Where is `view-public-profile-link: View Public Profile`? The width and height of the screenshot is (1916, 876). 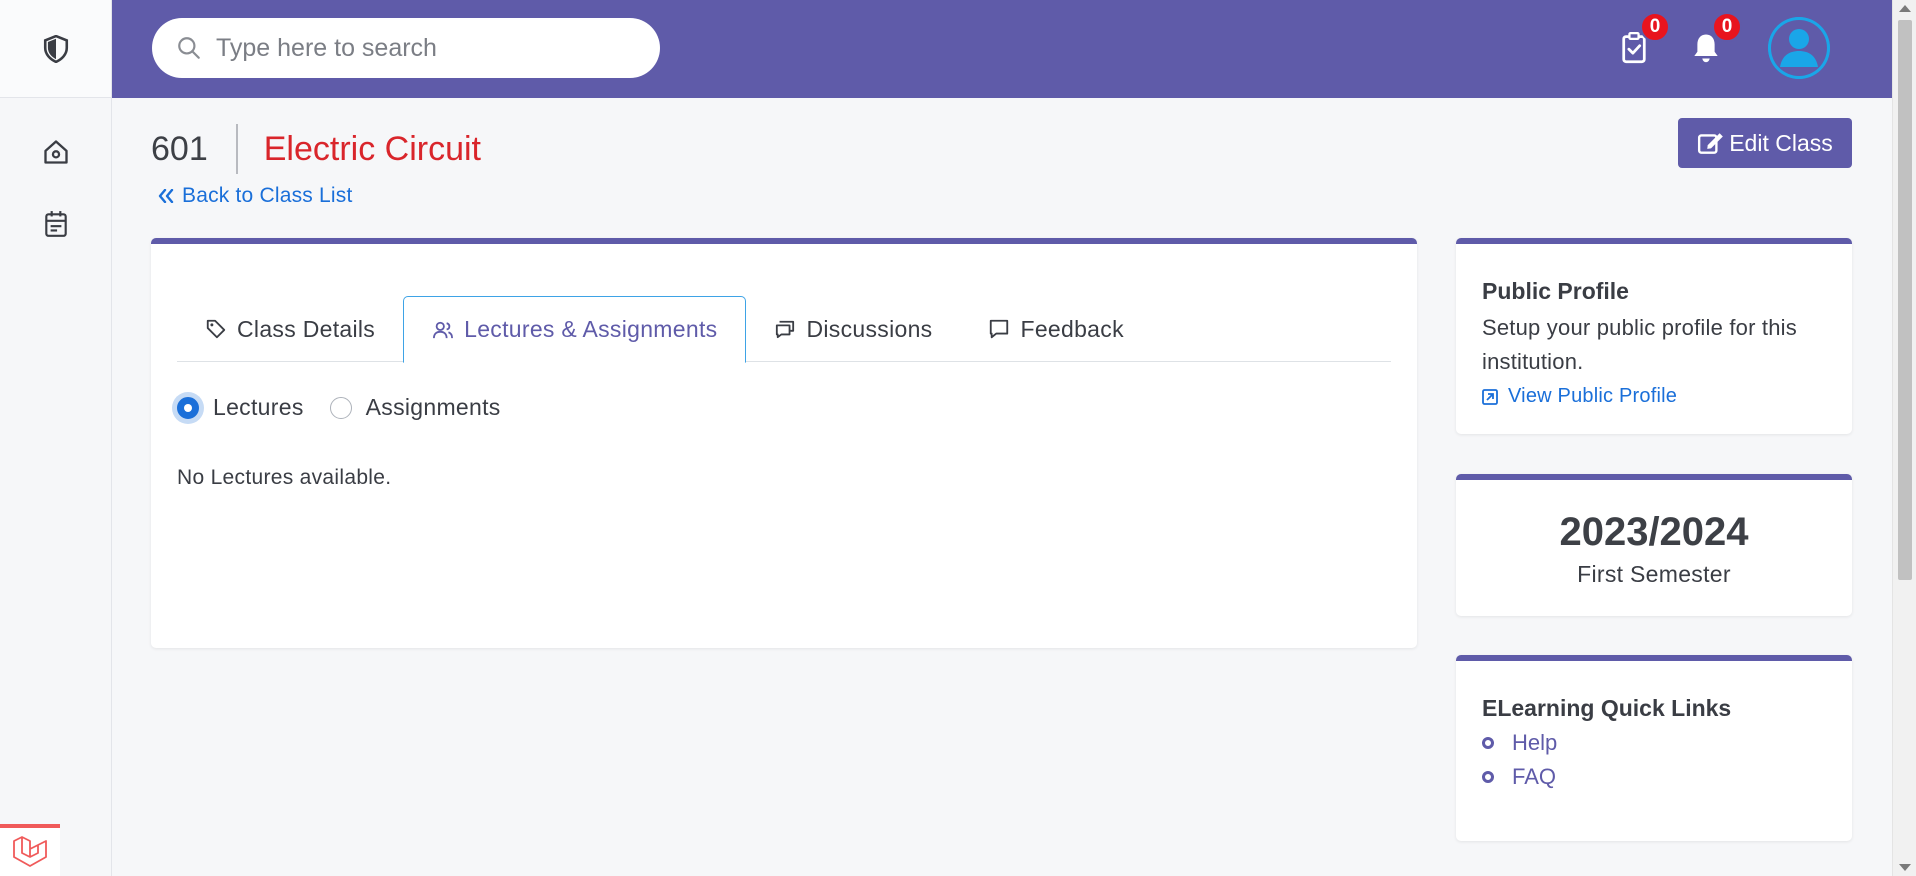
view-public-profile-link: View Public Profile is located at coordinates (1654, 396).